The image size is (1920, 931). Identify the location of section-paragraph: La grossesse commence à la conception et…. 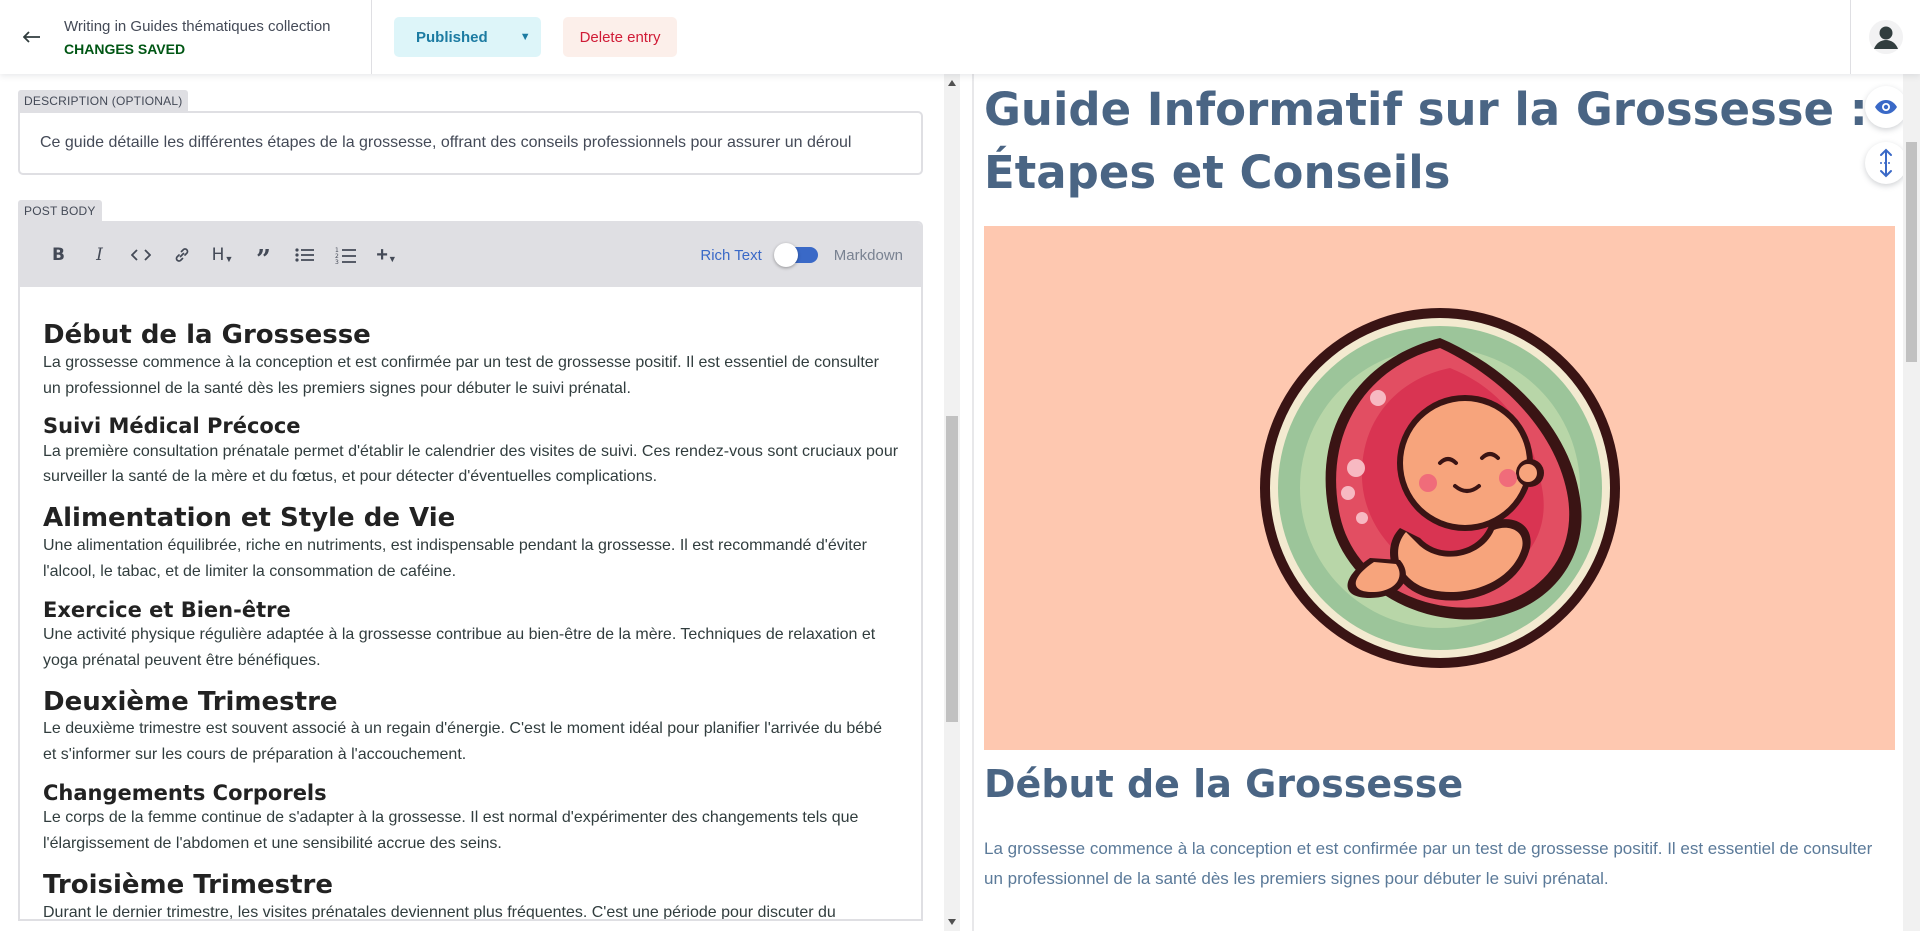
(461, 375).